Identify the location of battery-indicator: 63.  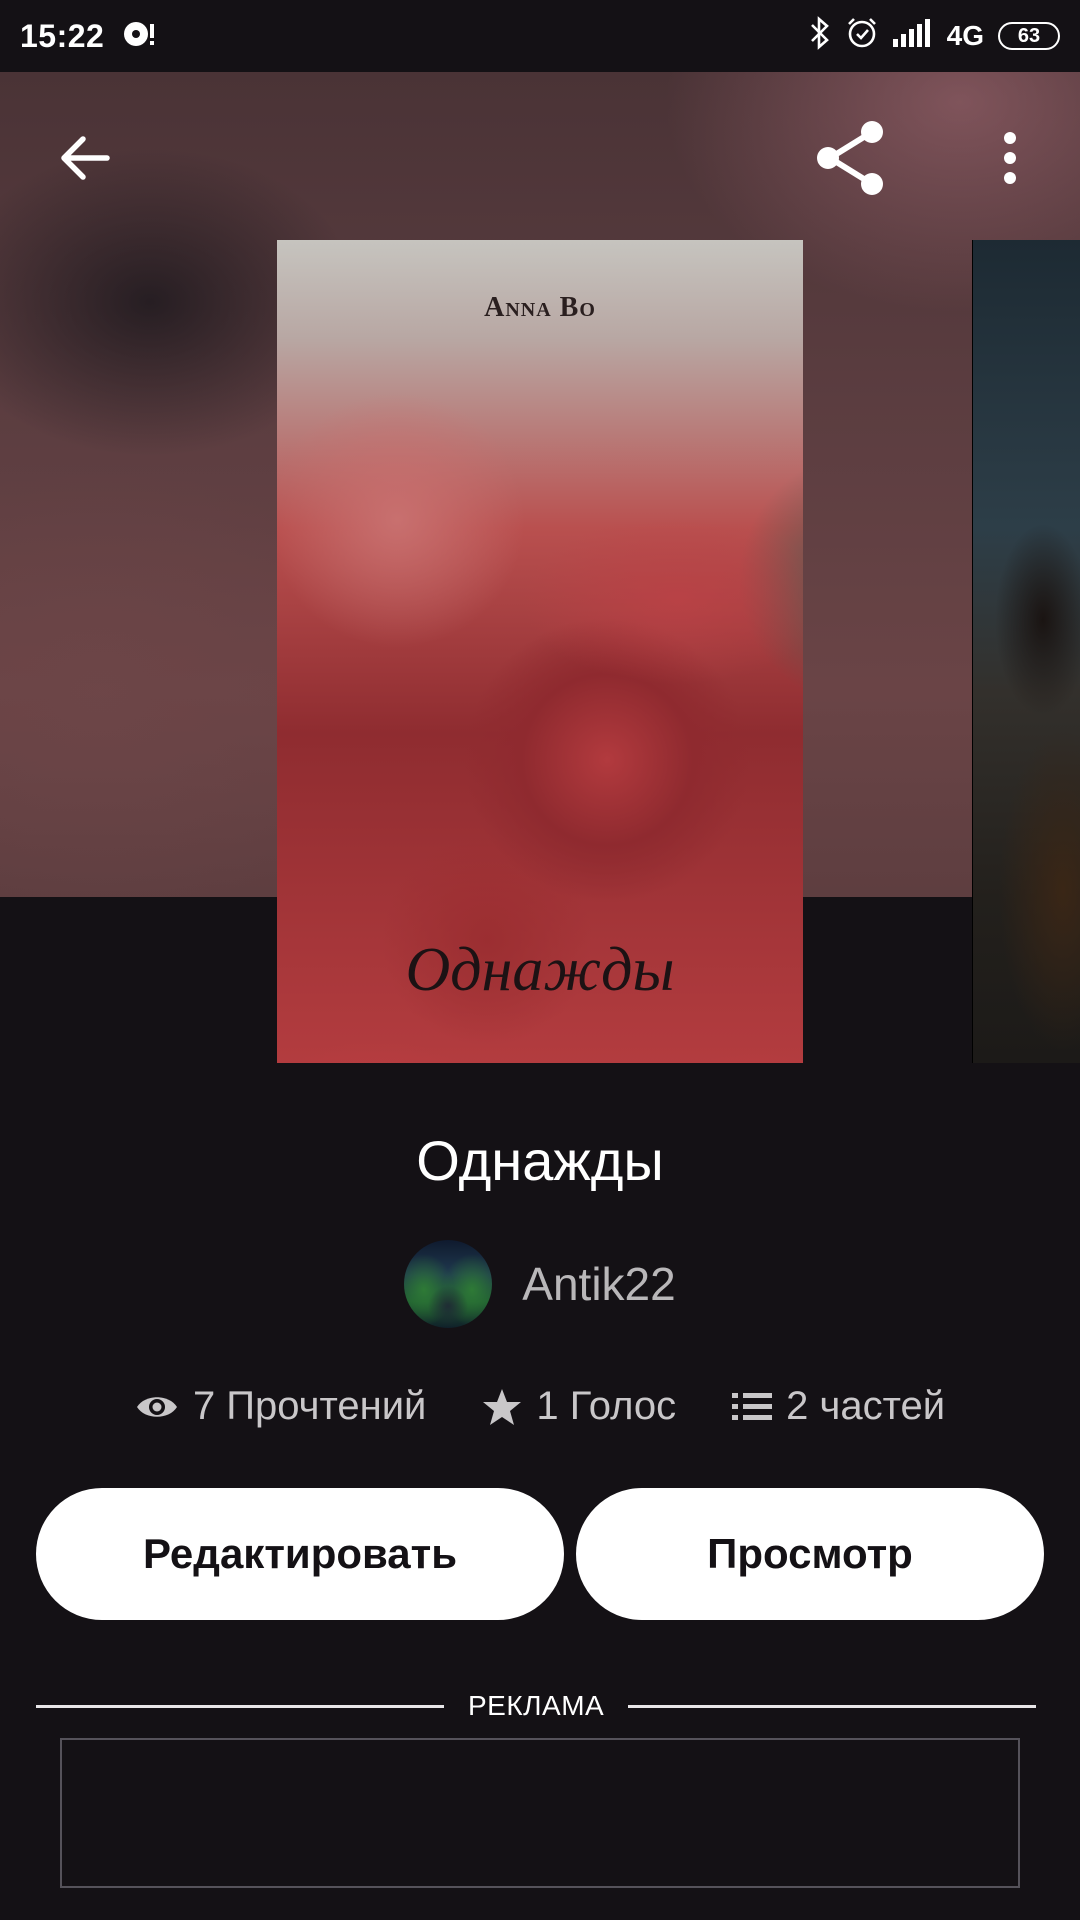
(1029, 36).